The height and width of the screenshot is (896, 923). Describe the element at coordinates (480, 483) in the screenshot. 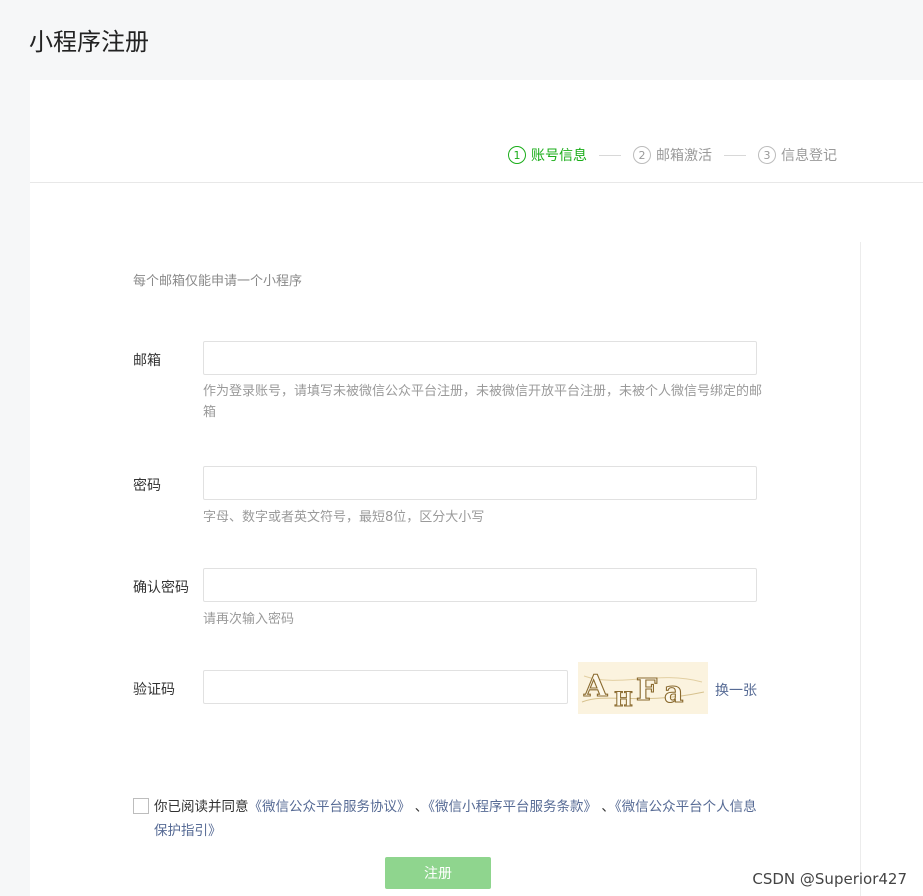

I see `password-field` at that location.